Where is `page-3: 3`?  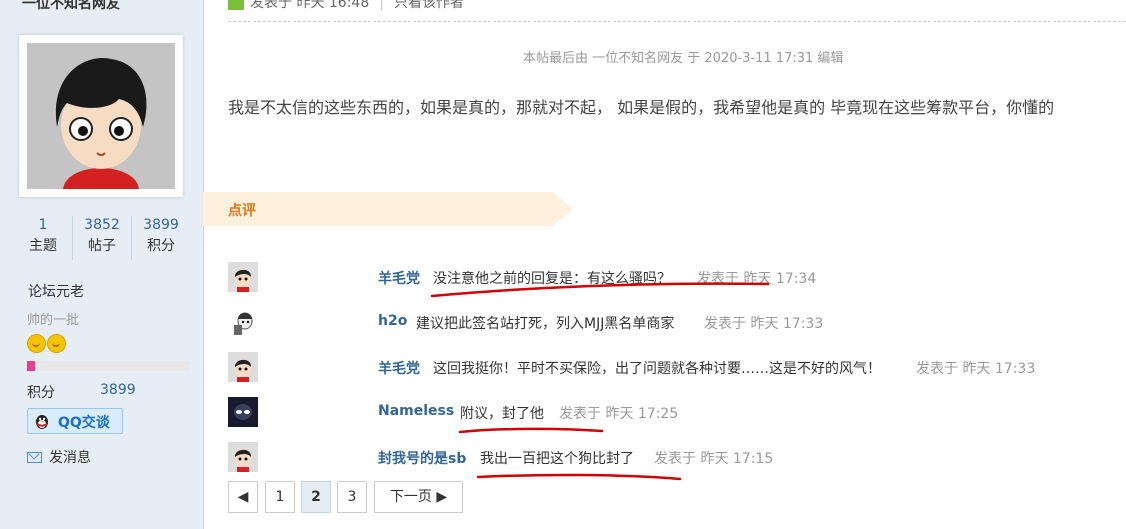
page-3: 3 is located at coordinates (352, 497).